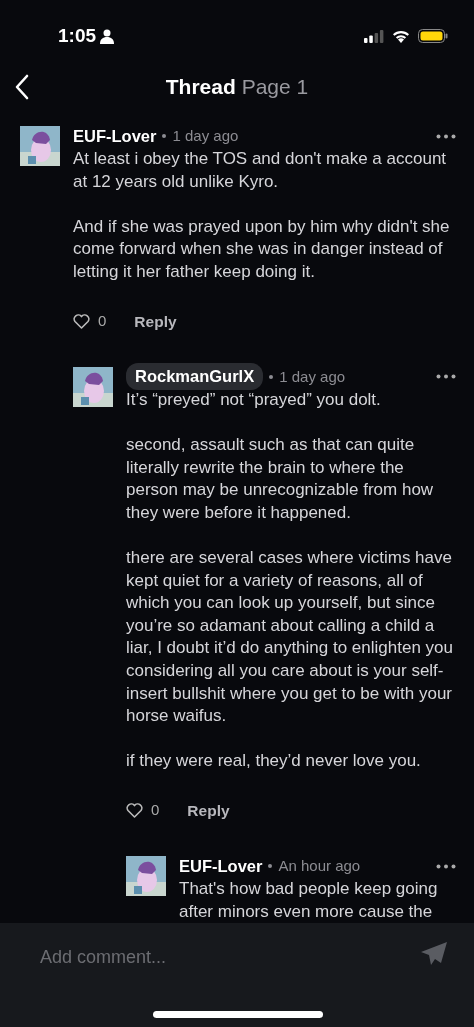 The height and width of the screenshot is (1027, 474). I want to click on author-tag: RockmanGurlX, so click(195, 377).